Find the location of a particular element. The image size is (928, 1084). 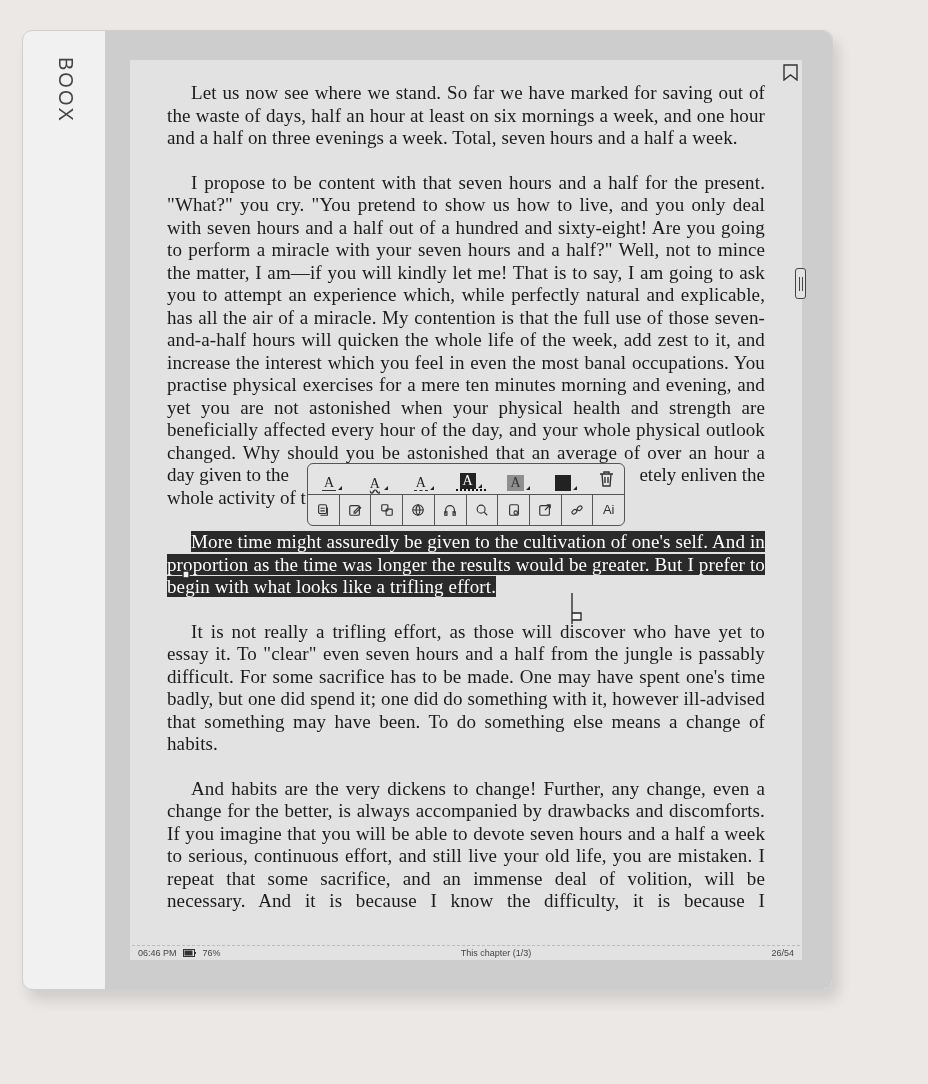

globe-icon is located at coordinates (418, 510).